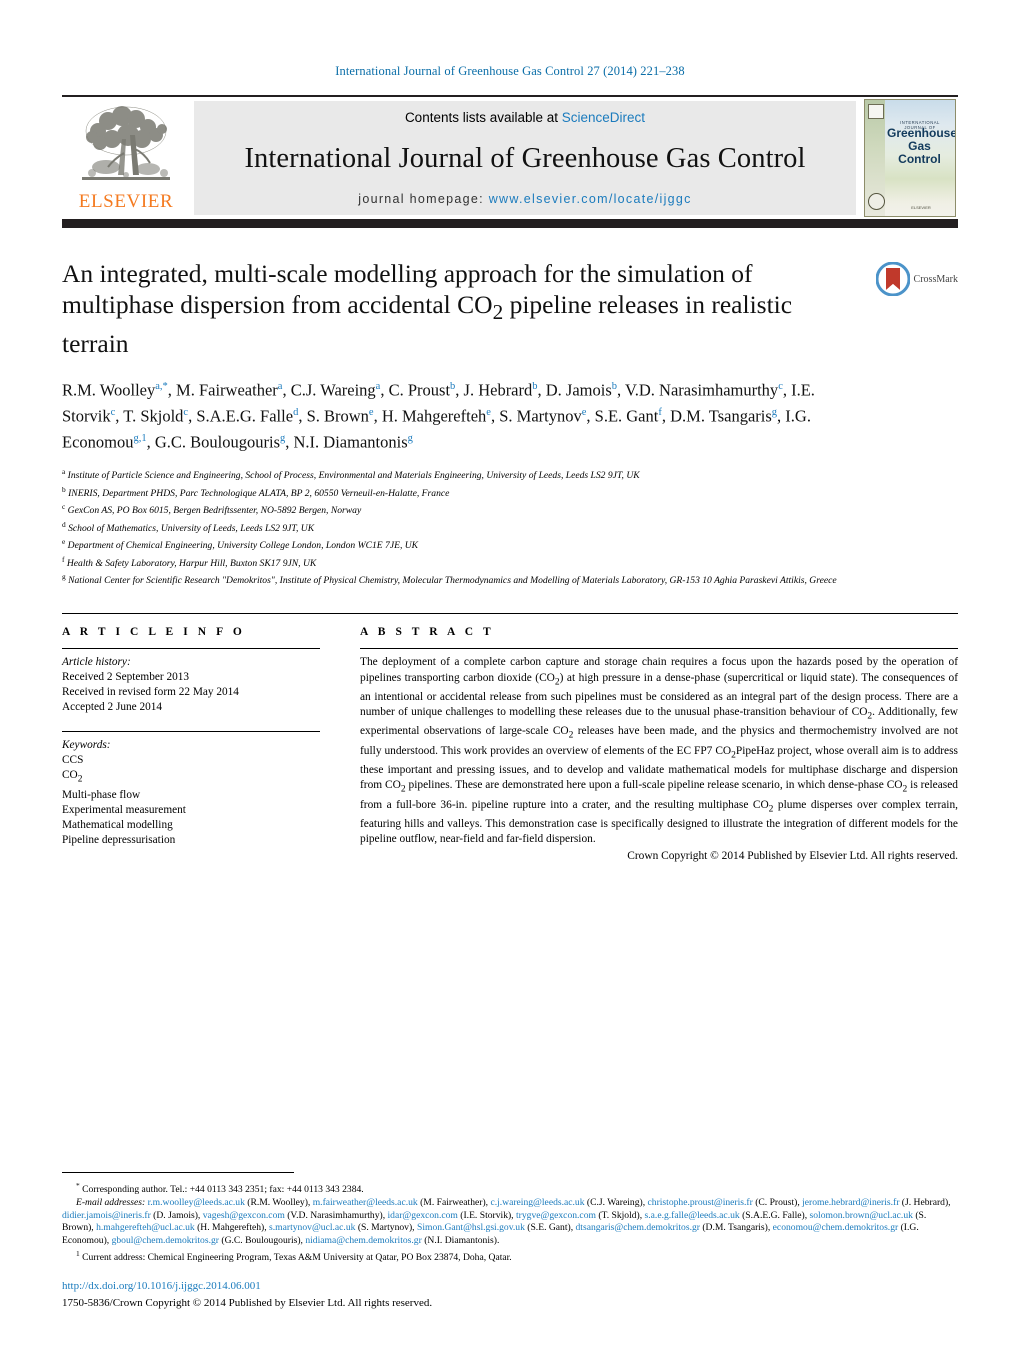 This screenshot has height=1351, width=1020. I want to click on elsevier-wordmark: ELSEVIER, so click(126, 201).